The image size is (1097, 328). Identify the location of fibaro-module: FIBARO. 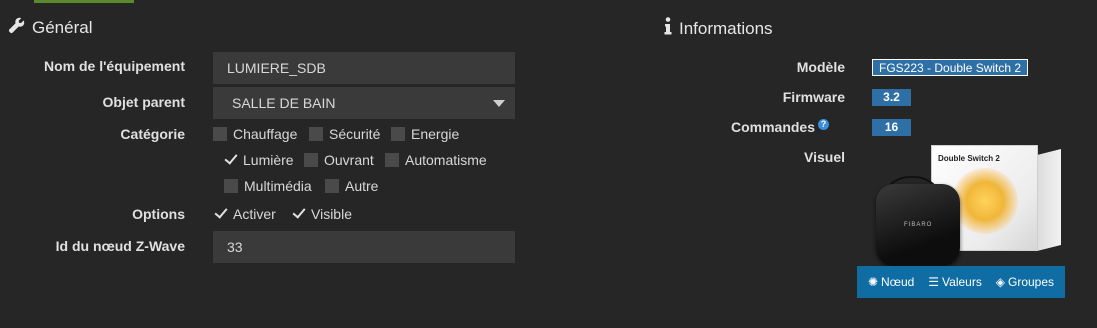
(918, 225).